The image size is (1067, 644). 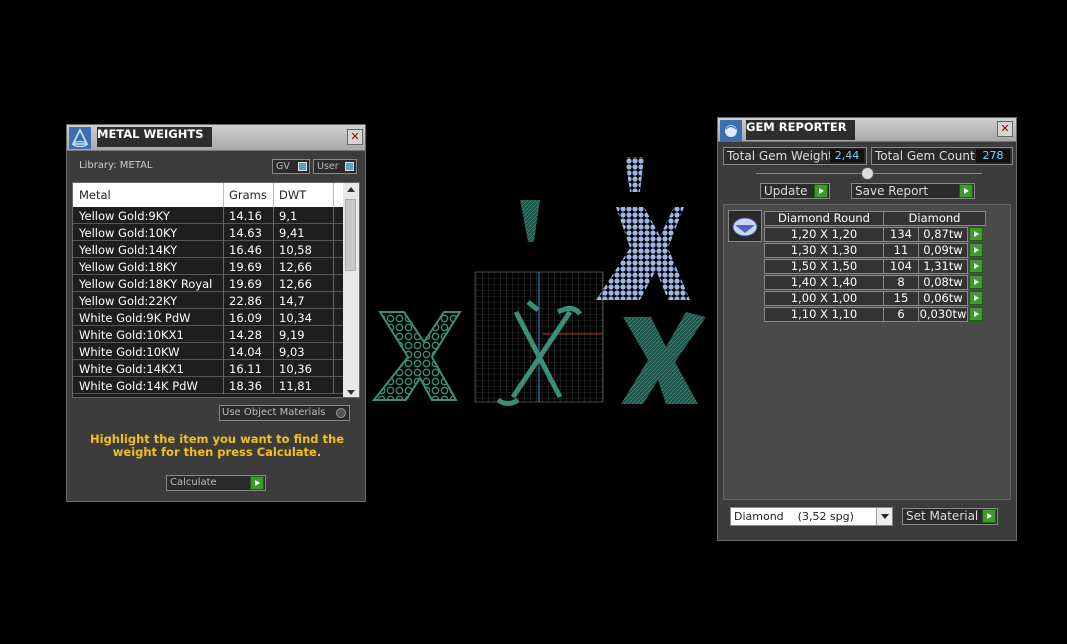 What do you see at coordinates (351, 290) in the screenshot?
I see `metal-list-scrollbar` at bounding box center [351, 290].